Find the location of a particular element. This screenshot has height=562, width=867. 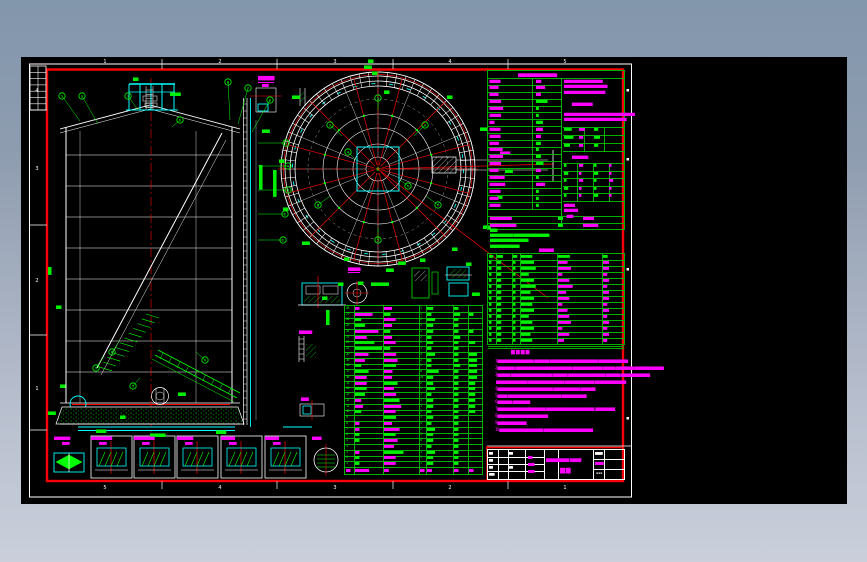

mat-header: ▆▆ is located at coordinates (491, 256).